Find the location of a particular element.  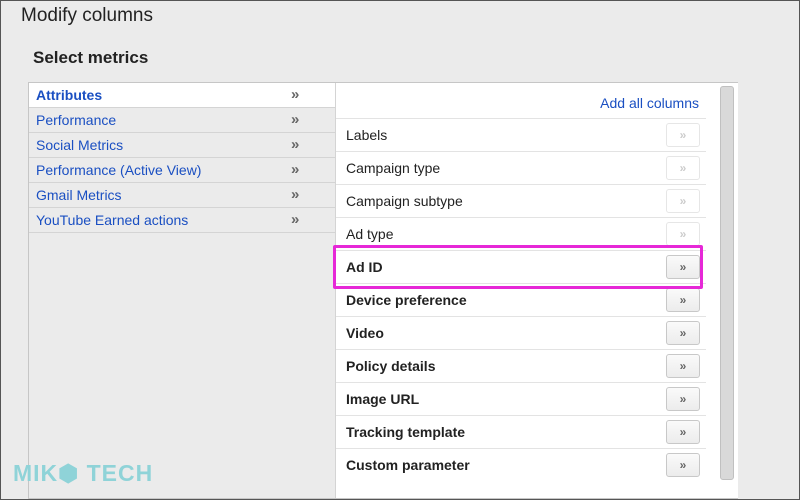

category-item-gmail-metrics: Gmail Metrics » is located at coordinates (182, 195).